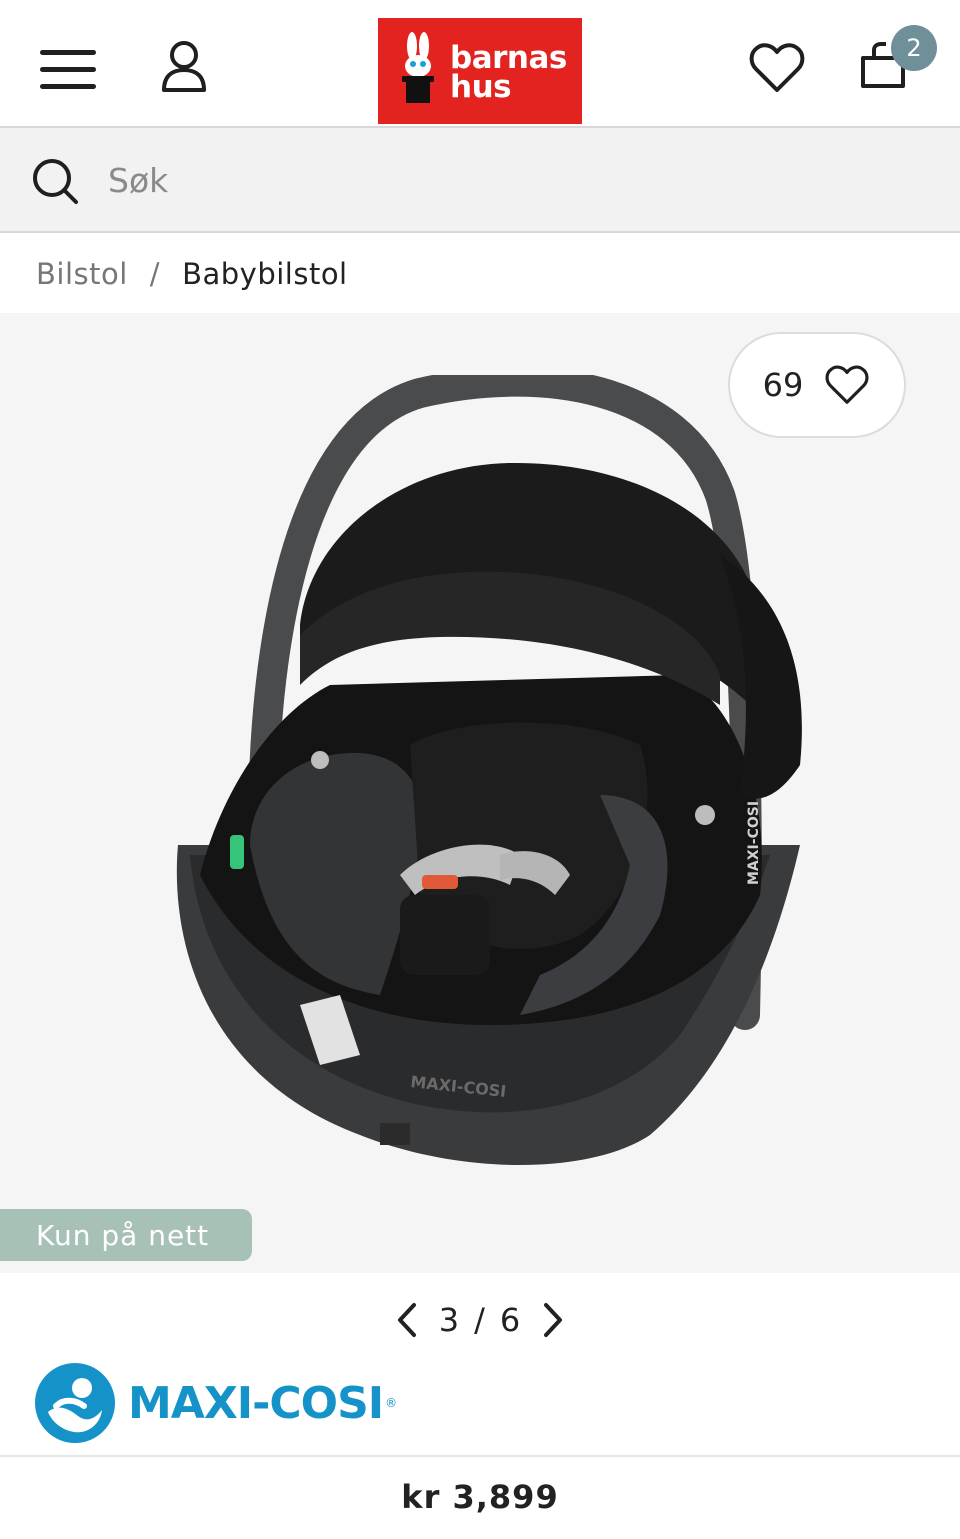 Image resolution: width=960 pixels, height=1539 pixels. What do you see at coordinates (82, 274) in the screenshot?
I see `breadcrumb-item-bilstol: Bilstol` at bounding box center [82, 274].